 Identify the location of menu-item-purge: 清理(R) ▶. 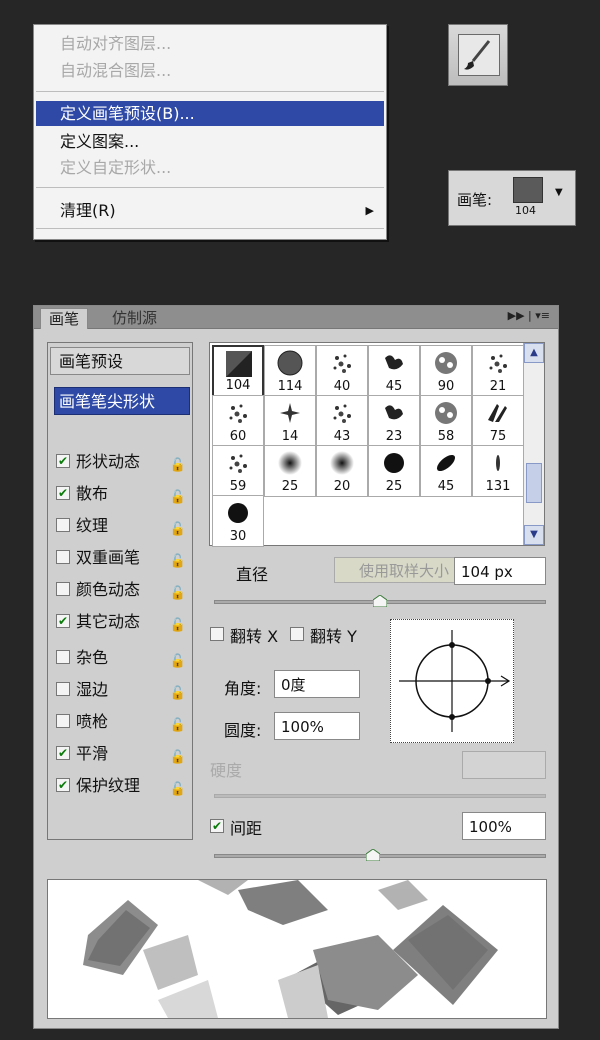
(210, 210).